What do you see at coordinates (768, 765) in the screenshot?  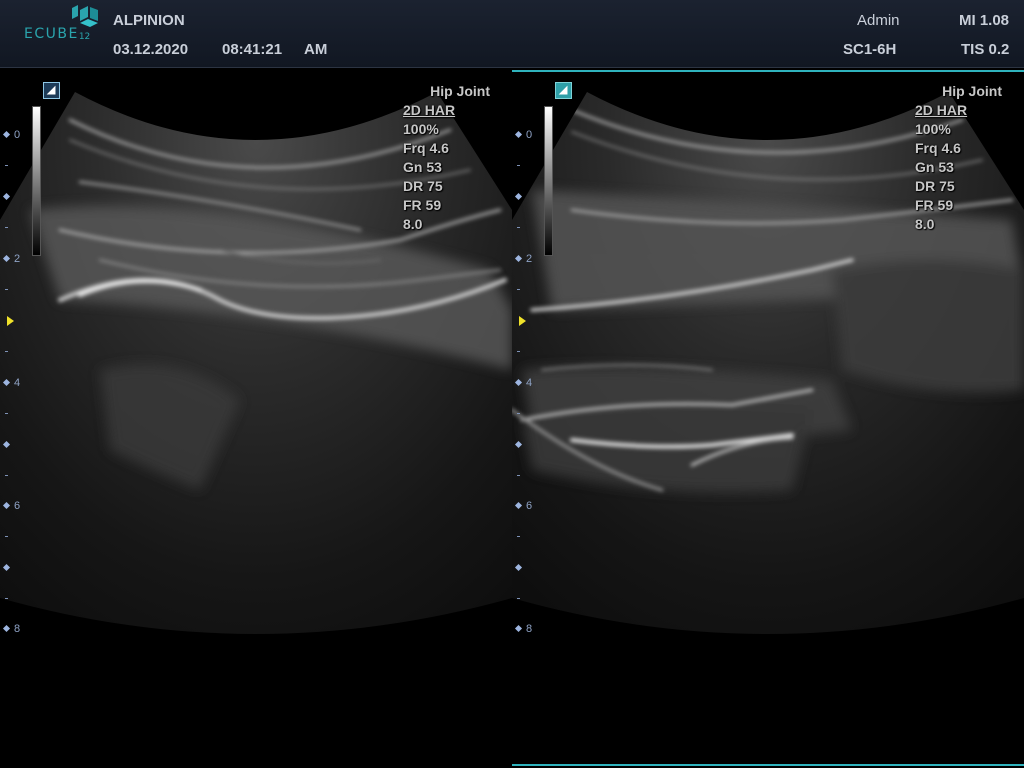 I see `active-panel-indicator` at bounding box center [768, 765].